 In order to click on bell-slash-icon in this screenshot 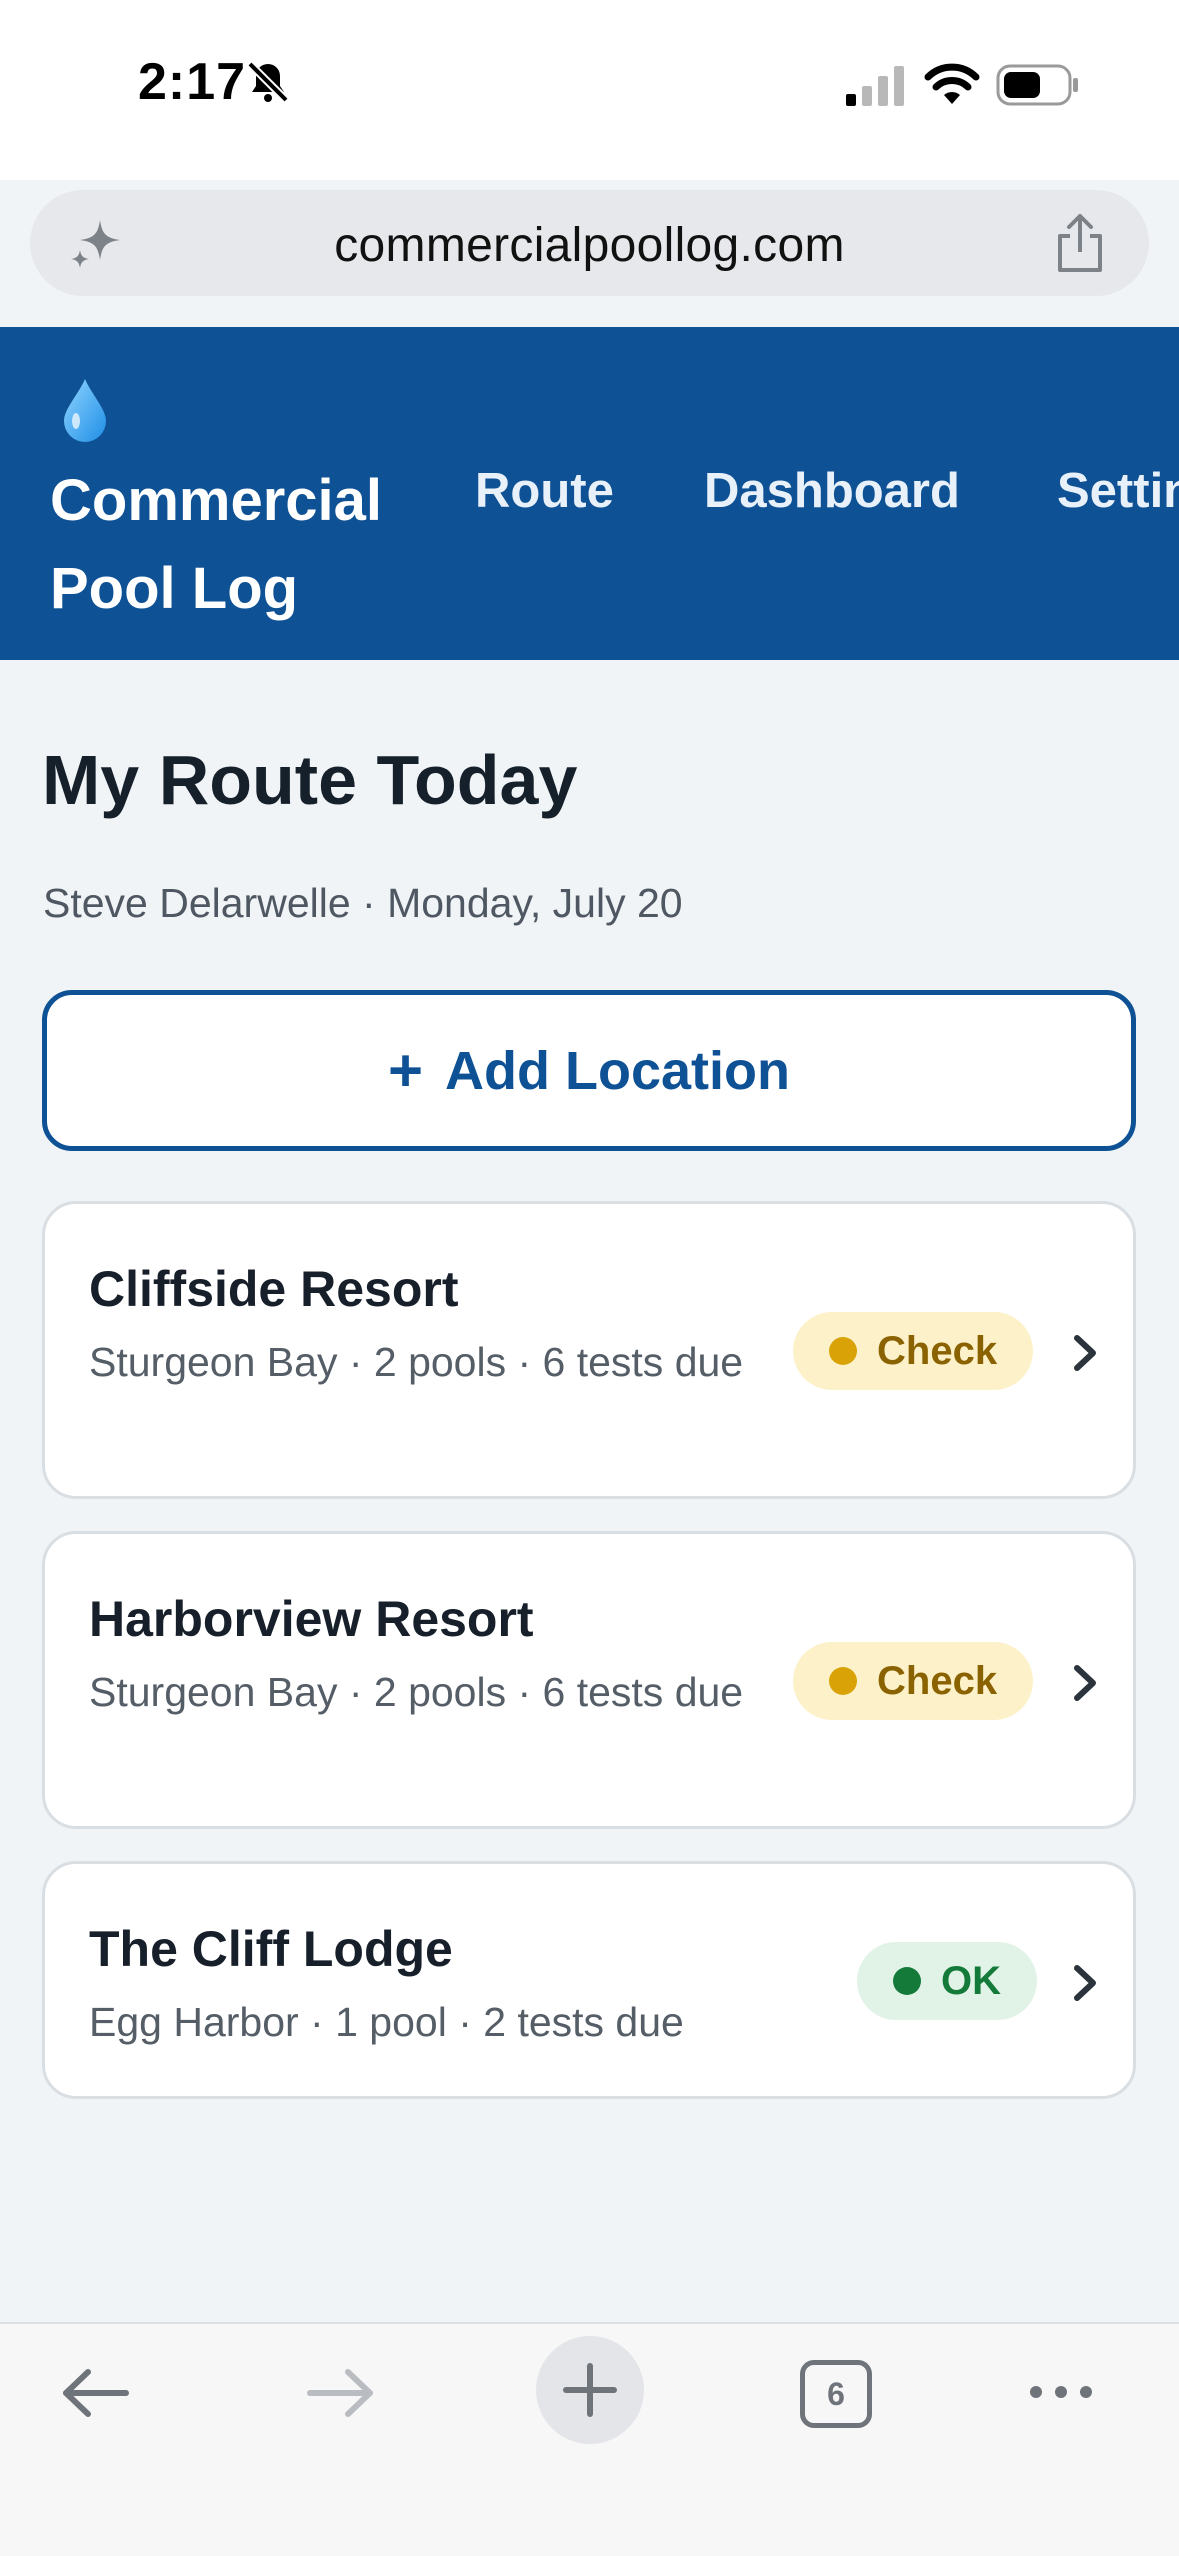, I will do `click(268, 82)`.